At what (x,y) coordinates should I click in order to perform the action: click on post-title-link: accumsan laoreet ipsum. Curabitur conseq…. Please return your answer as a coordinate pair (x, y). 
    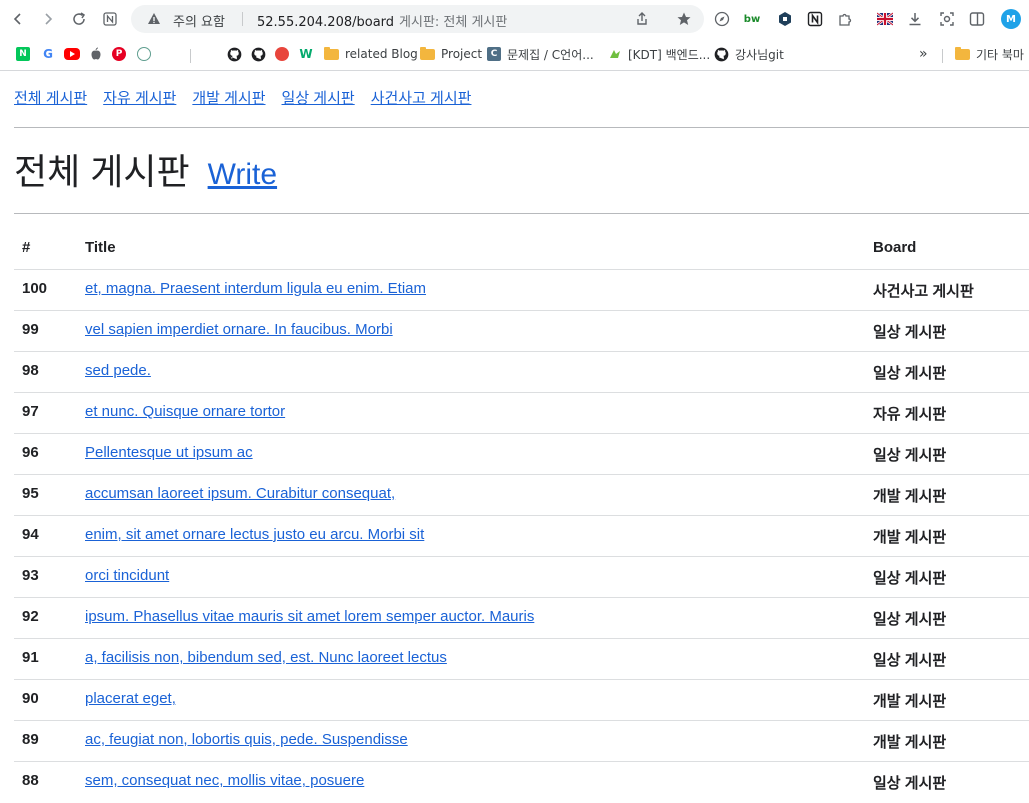
    Looking at the image, I should click on (240, 493).